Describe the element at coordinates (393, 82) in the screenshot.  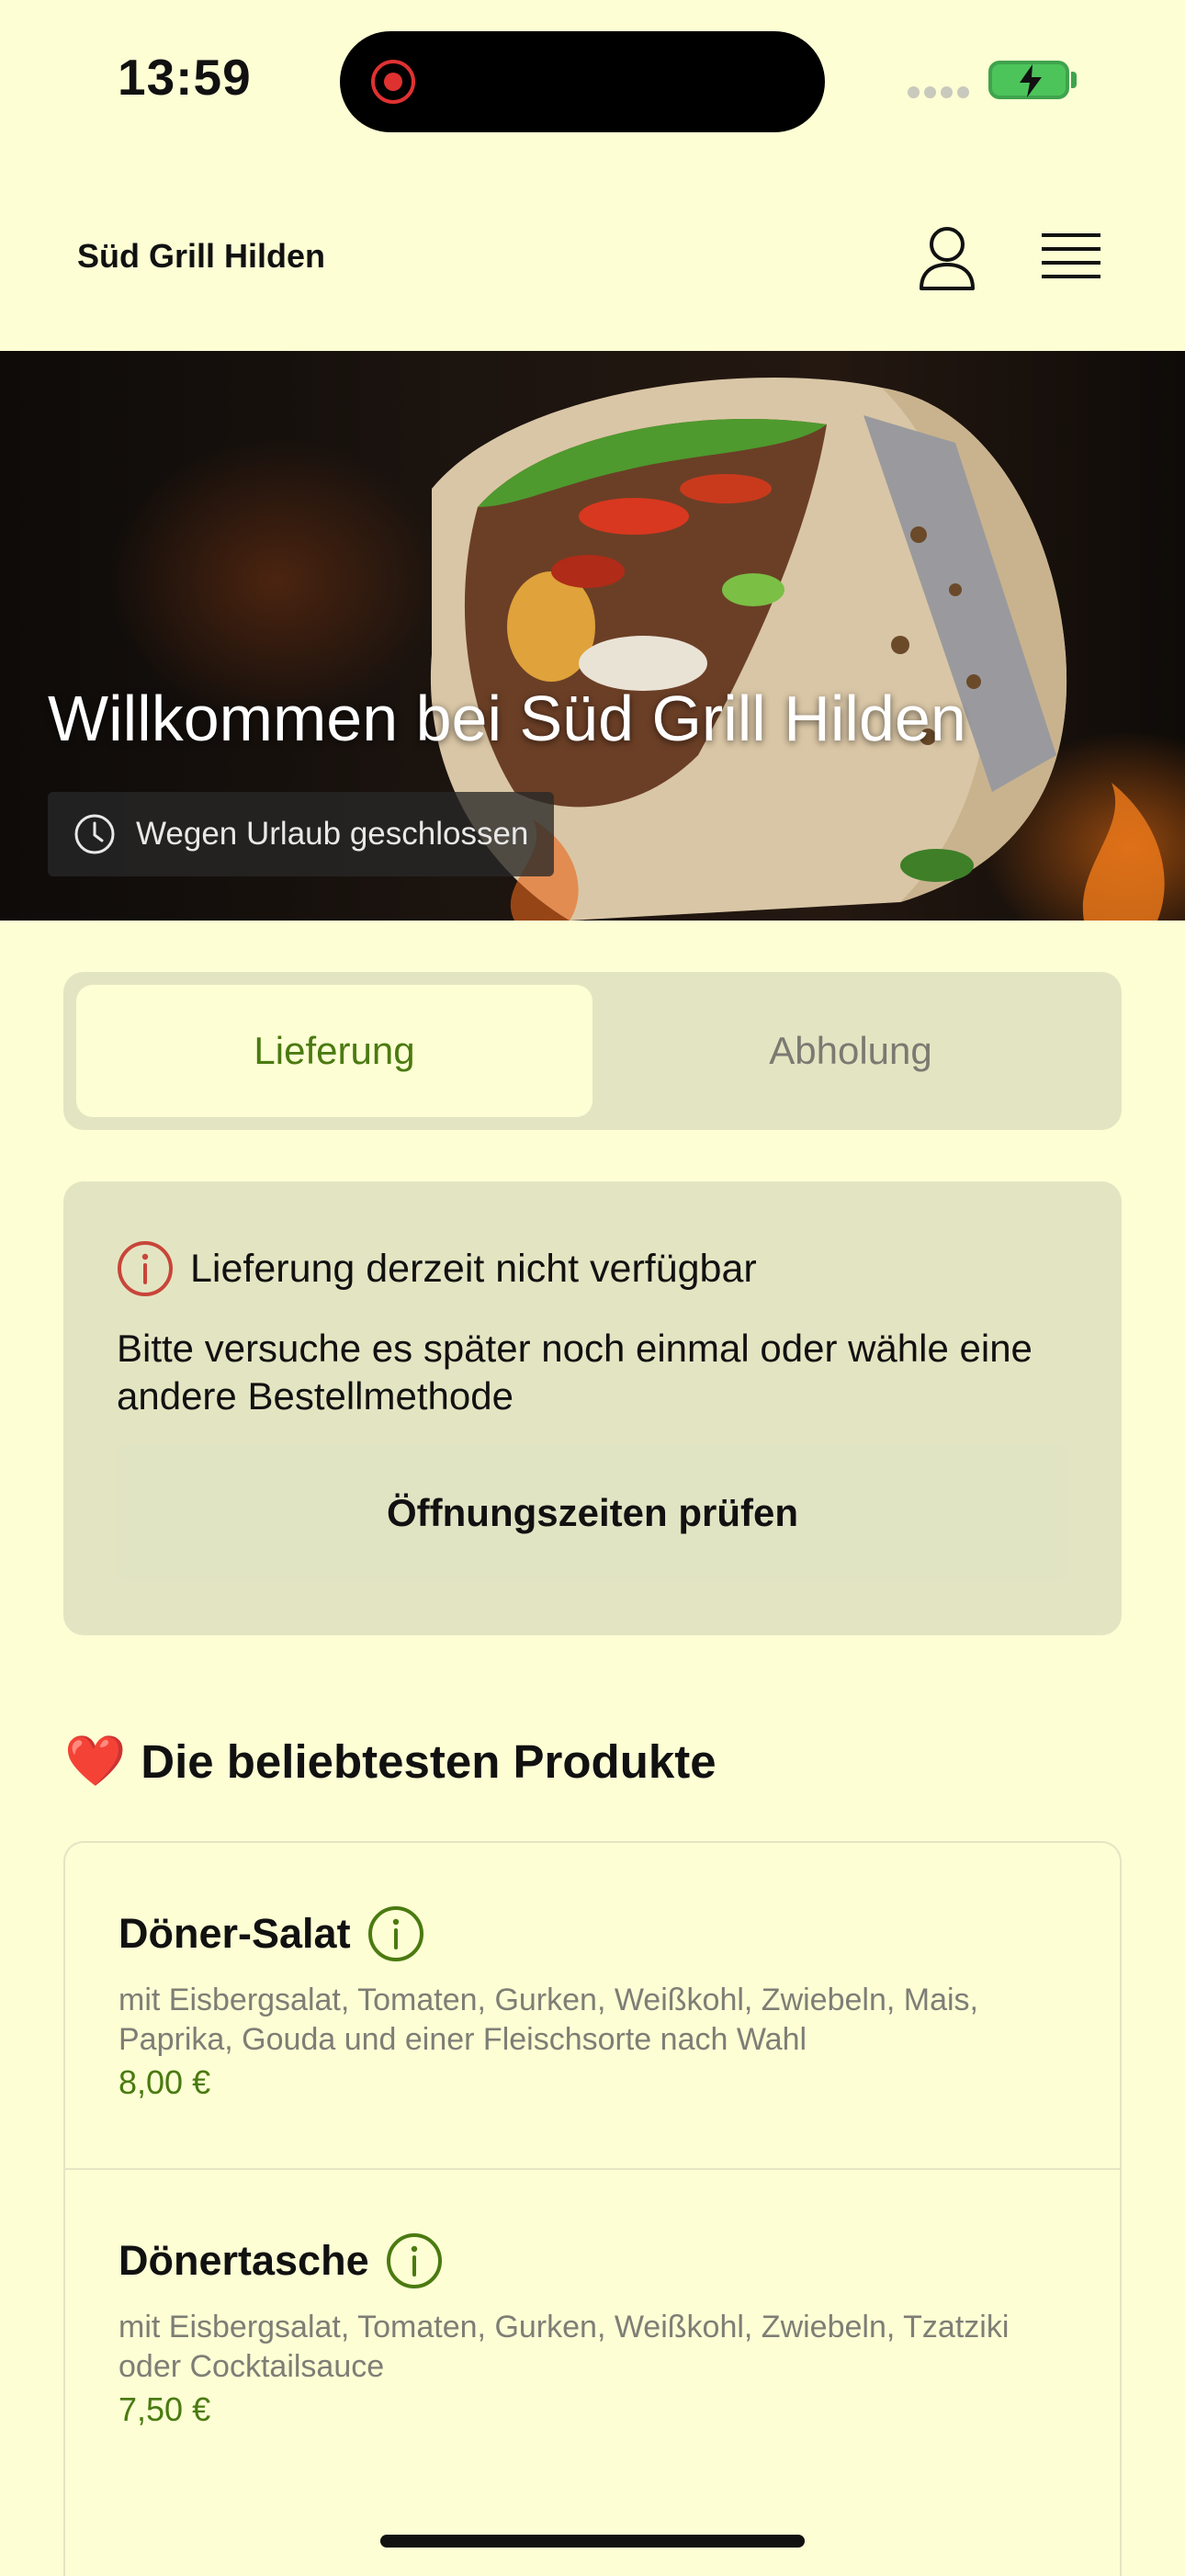
I see `recording-indicator-icon` at that location.